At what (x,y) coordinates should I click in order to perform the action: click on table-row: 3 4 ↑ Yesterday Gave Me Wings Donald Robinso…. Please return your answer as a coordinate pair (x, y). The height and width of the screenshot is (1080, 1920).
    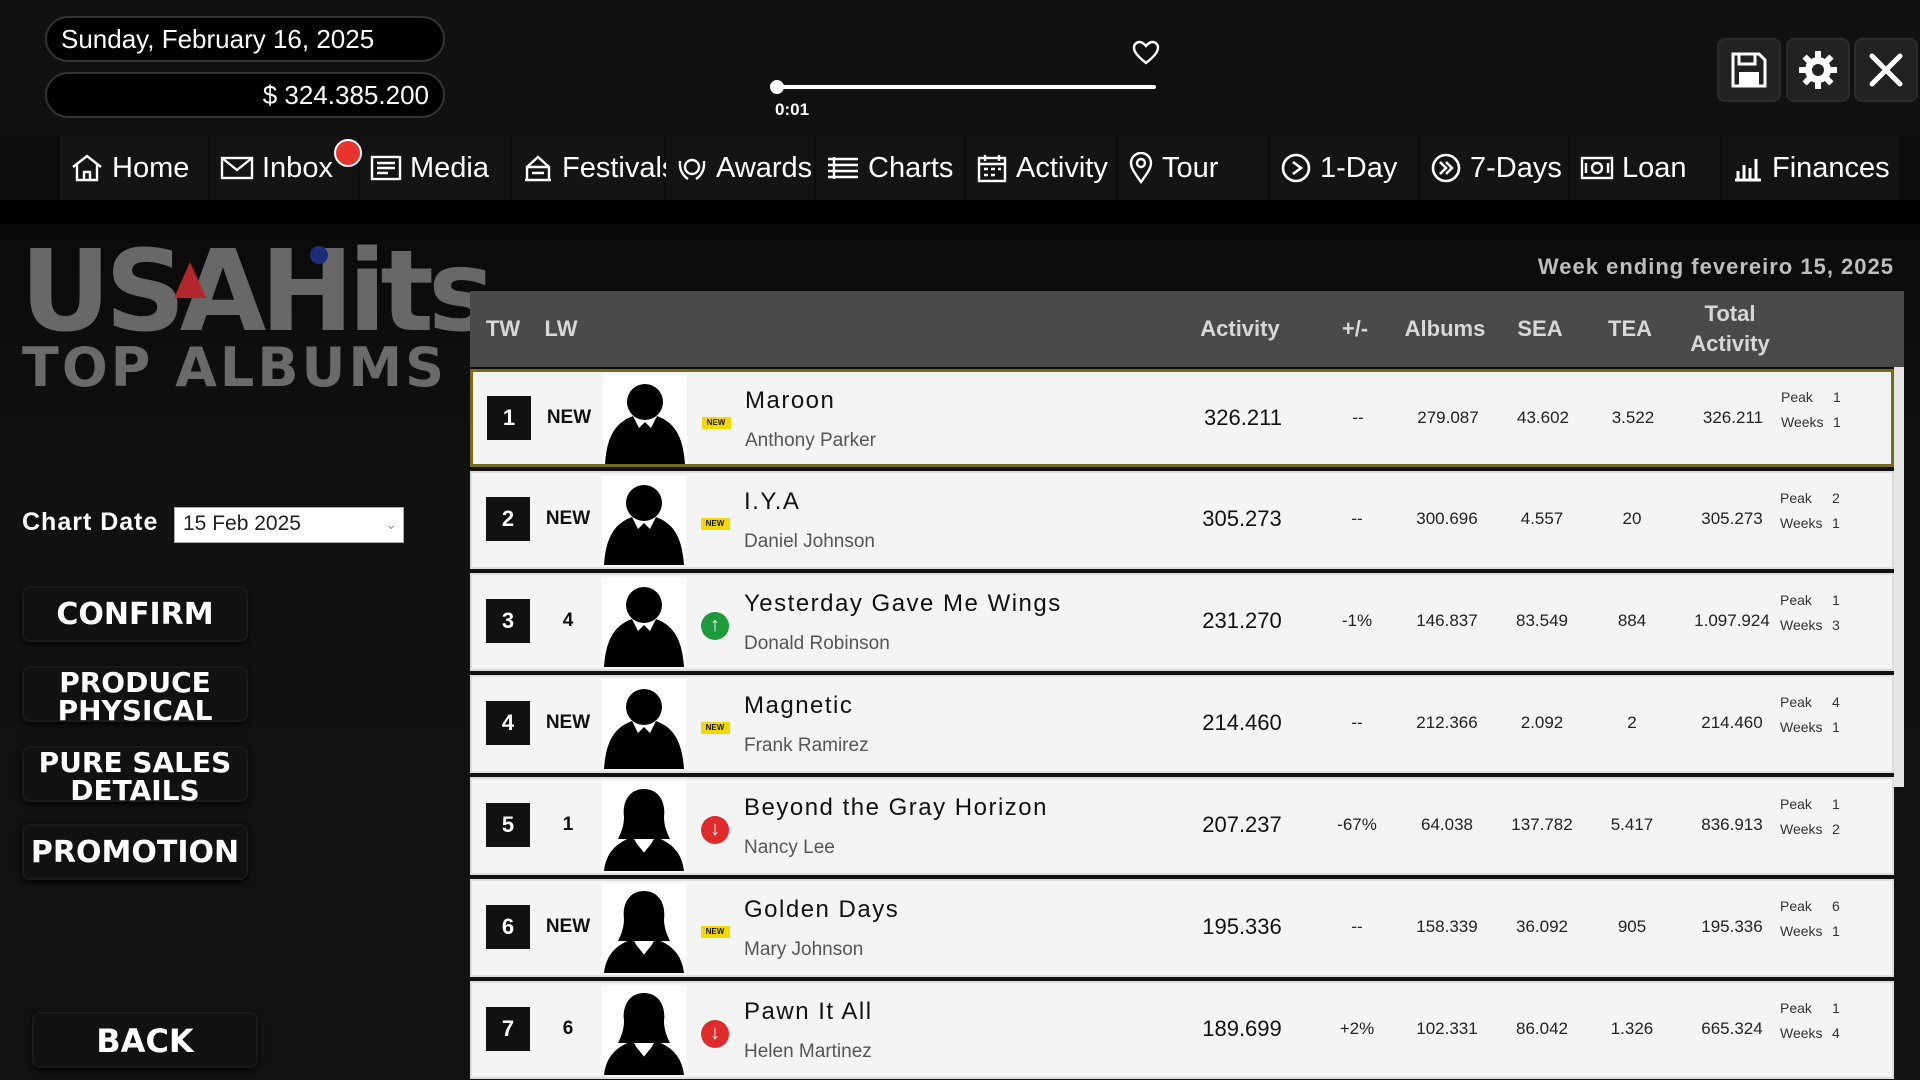
    Looking at the image, I should click on (1182, 622).